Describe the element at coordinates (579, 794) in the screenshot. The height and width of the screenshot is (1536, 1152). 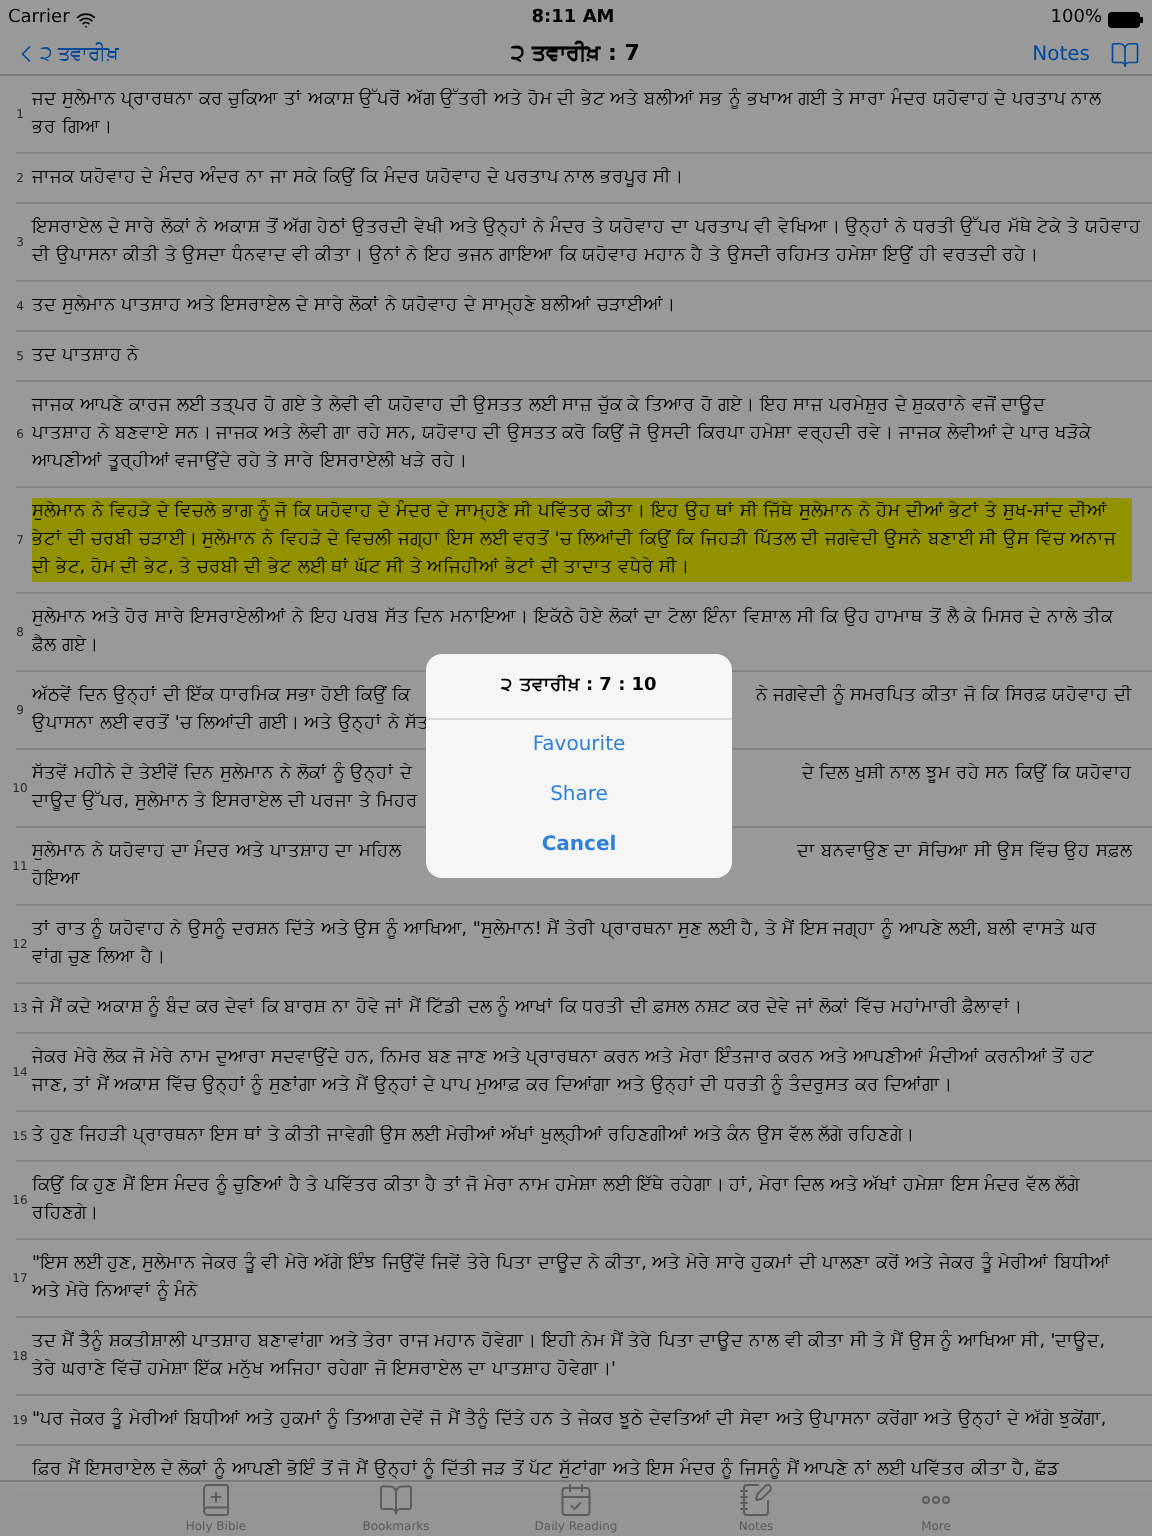
I see `dialog-action: Share` at that location.